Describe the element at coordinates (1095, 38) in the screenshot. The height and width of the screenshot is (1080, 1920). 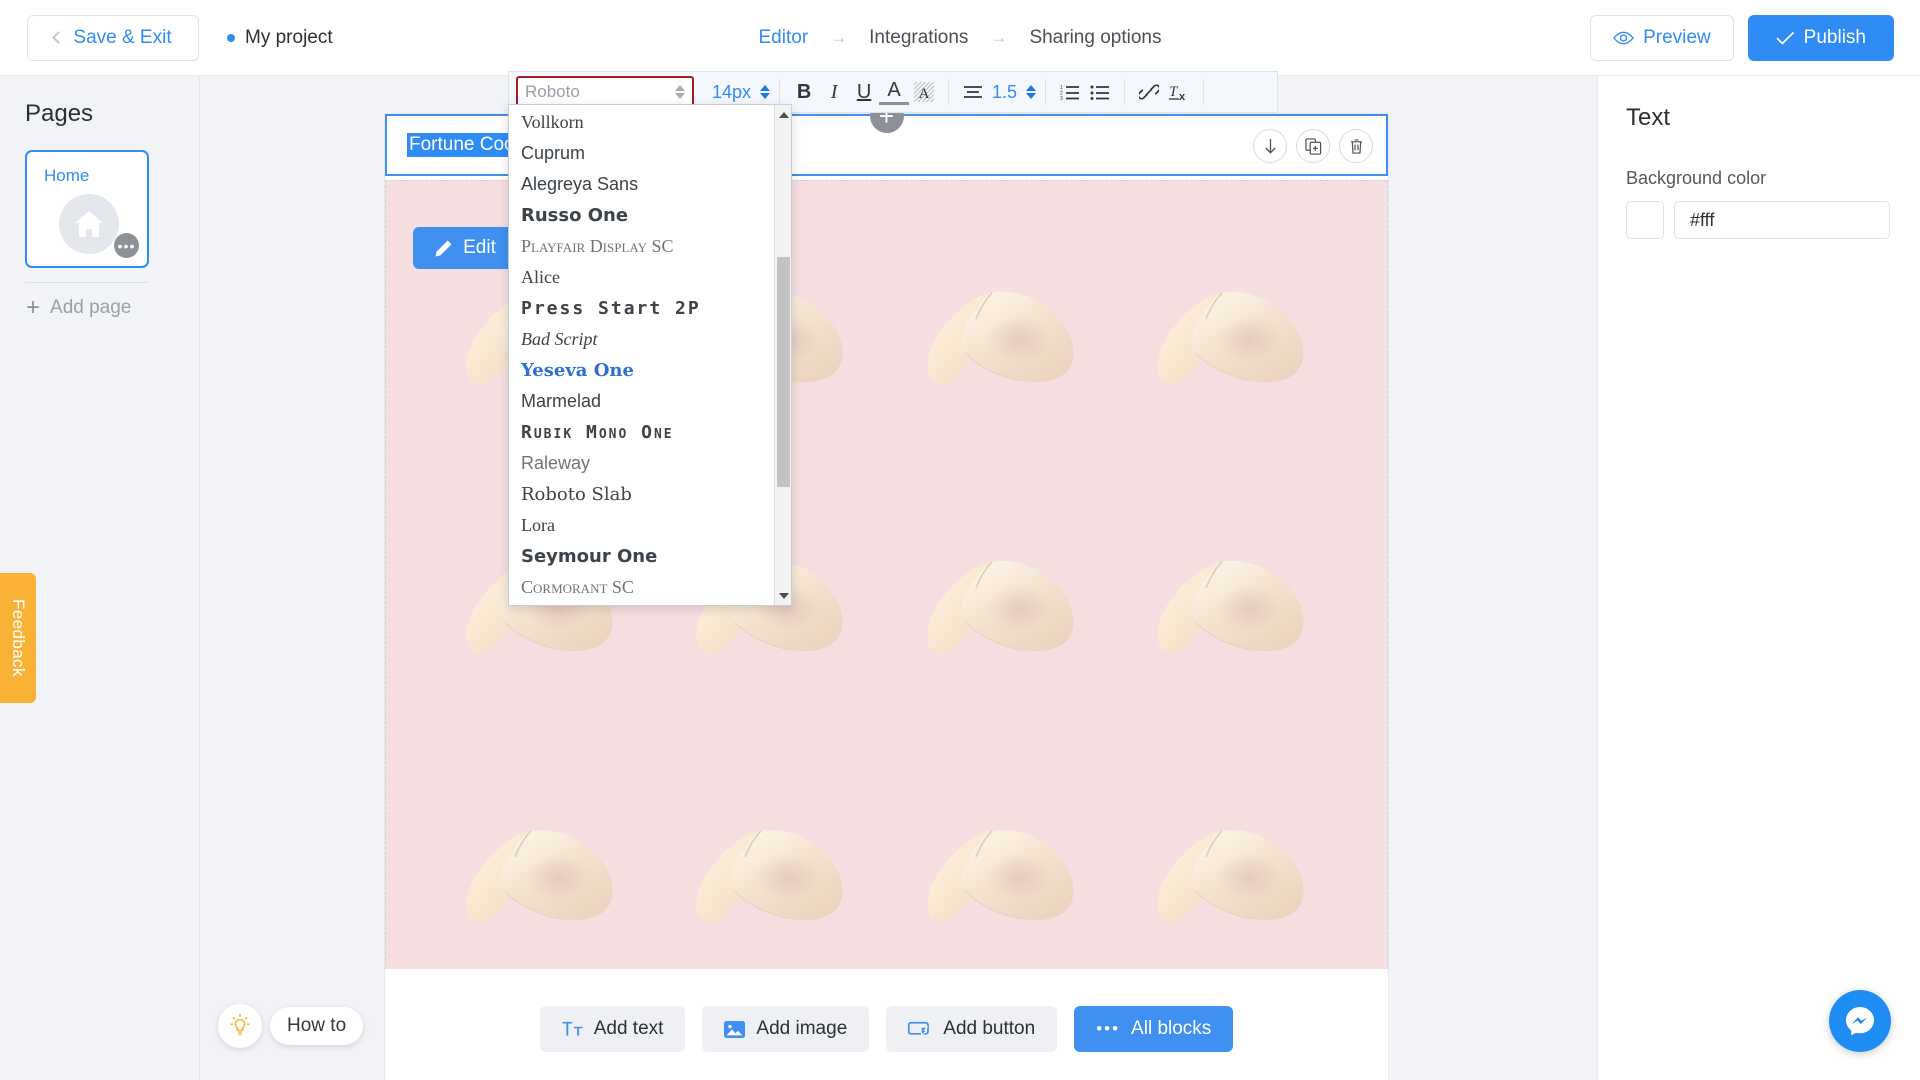
I see `breadcrumb-item-sharing-options: Sharing options` at that location.